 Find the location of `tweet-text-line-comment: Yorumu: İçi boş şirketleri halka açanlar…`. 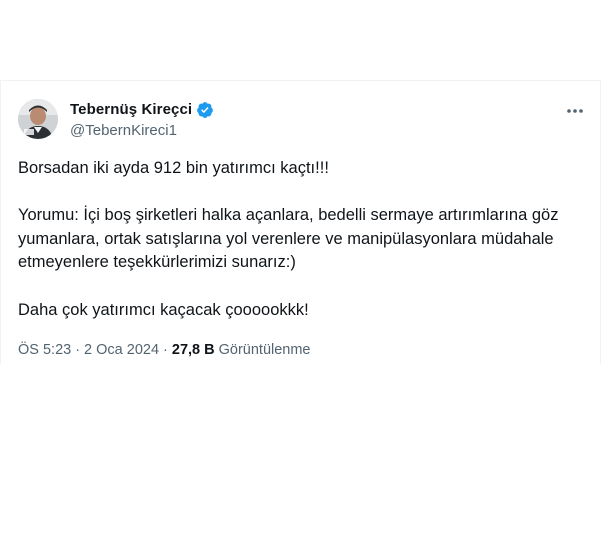

tweet-text-line-comment: Yorumu: İçi boş şirketleri halka açanlar… is located at coordinates (288, 239).